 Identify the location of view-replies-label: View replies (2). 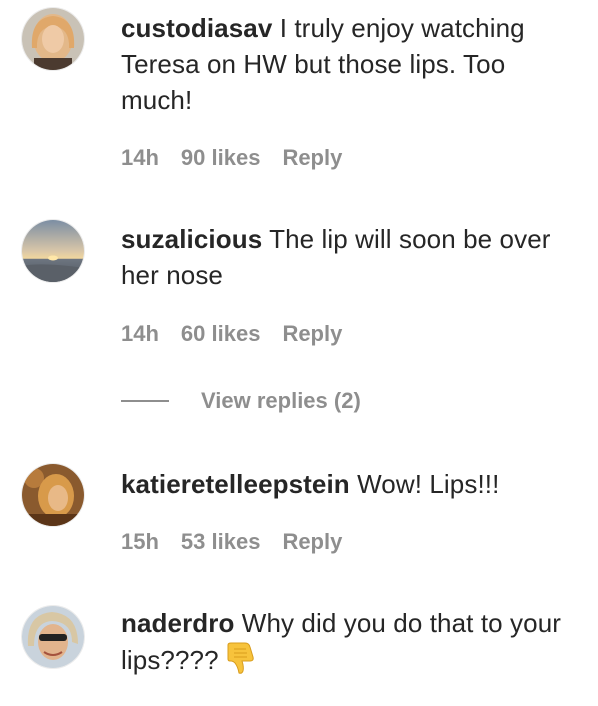
(281, 400).